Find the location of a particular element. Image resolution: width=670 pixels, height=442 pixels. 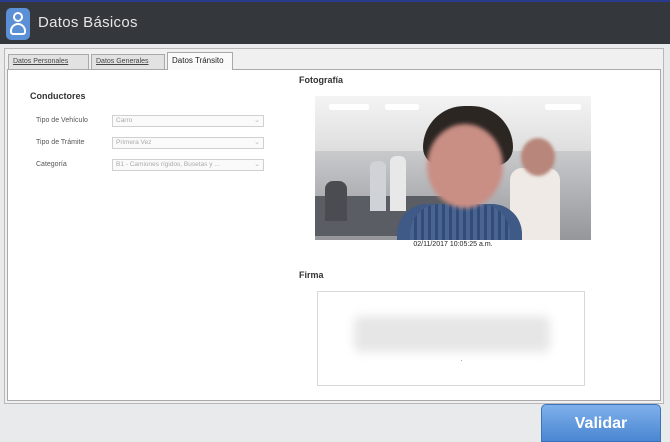

tipo-vehiculo-select: Carro ⌄ is located at coordinates (188, 121).